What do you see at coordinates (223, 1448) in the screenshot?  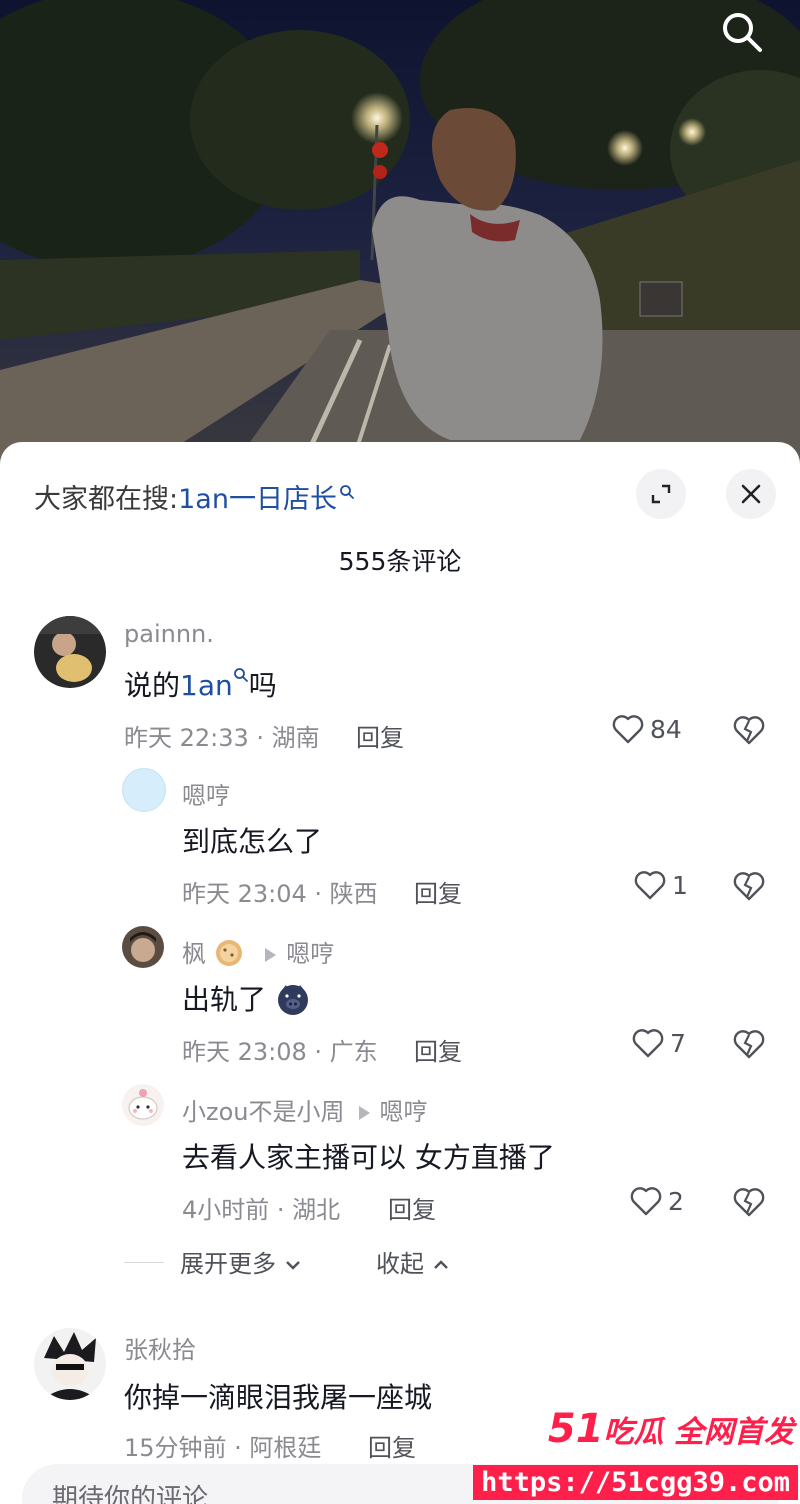 I see `comment-meta: 15分钟前 · 阿根廷` at bounding box center [223, 1448].